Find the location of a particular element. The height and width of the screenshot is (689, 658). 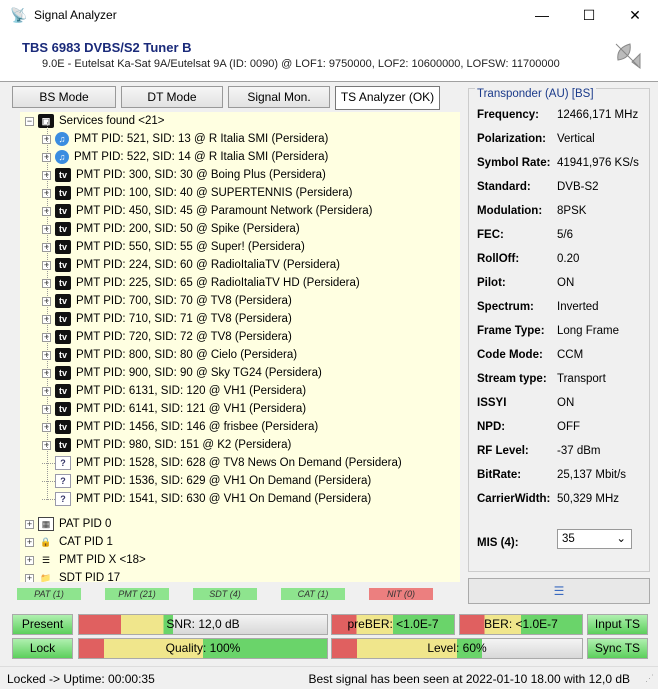

pat-indicator: PAT (1) is located at coordinates (49, 594).